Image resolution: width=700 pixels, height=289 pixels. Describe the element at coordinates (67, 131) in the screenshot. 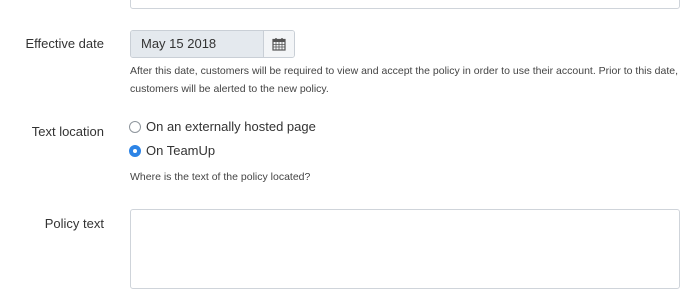

I see `text-location-label: Text location` at that location.